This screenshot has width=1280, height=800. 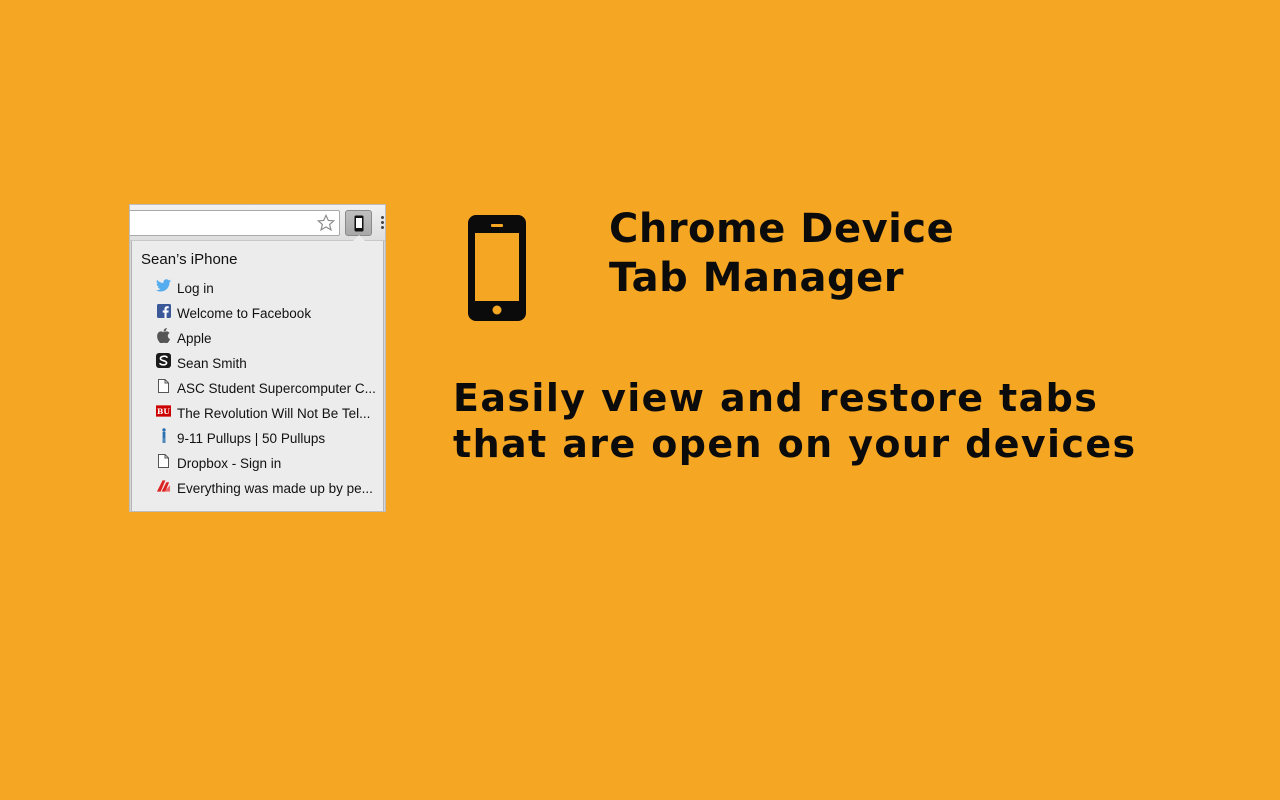 I want to click on phone-logo-icon, so click(x=497, y=268).